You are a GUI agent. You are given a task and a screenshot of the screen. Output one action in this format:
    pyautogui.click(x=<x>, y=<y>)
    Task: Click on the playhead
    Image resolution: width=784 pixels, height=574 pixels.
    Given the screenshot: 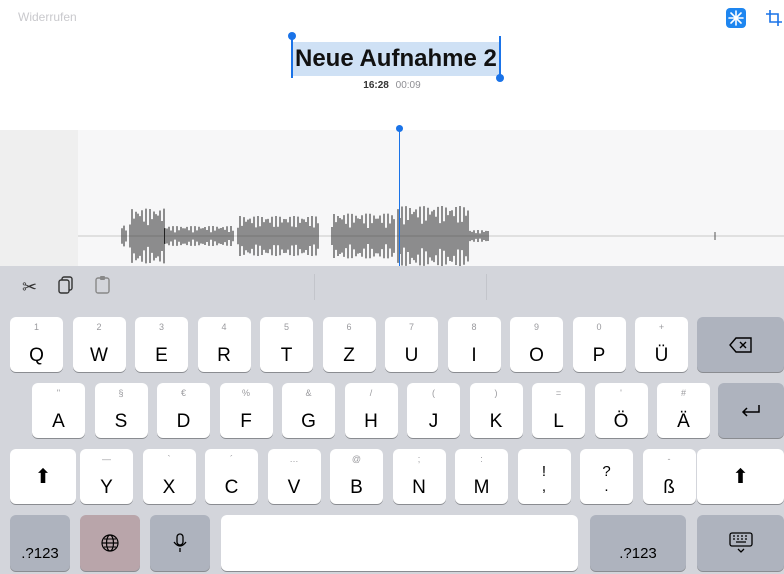 What is the action you would take?
    pyautogui.click(x=399, y=195)
    